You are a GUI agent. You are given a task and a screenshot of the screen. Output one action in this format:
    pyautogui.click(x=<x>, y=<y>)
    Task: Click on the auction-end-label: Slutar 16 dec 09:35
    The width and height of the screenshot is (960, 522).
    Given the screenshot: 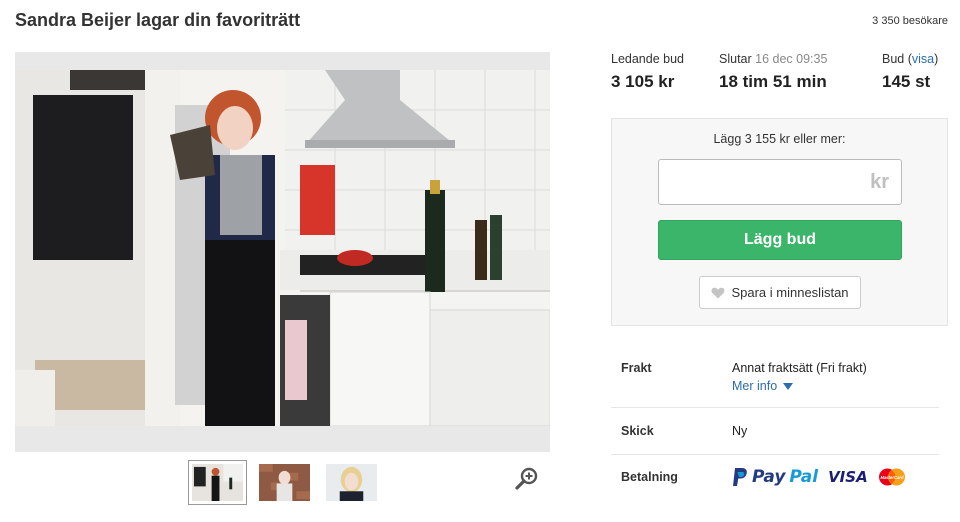 What is the action you would take?
    pyautogui.click(x=800, y=59)
    